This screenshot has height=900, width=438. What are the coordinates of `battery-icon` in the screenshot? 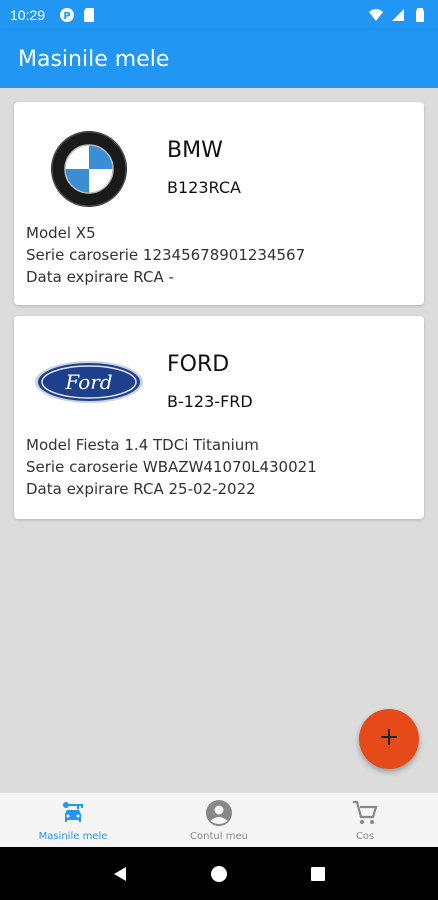 It's located at (420, 15).